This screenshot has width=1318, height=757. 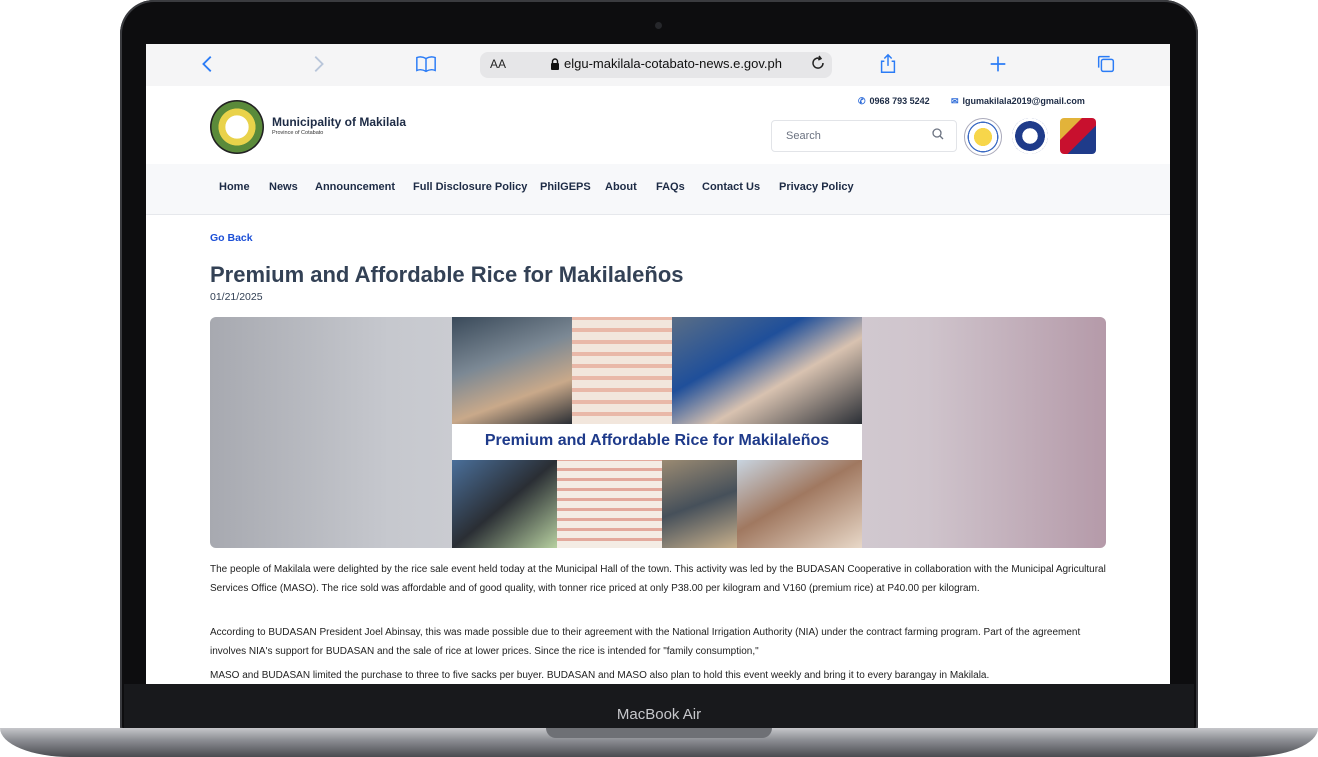 I want to click on bookmarks-book-icon, so click(x=426, y=65).